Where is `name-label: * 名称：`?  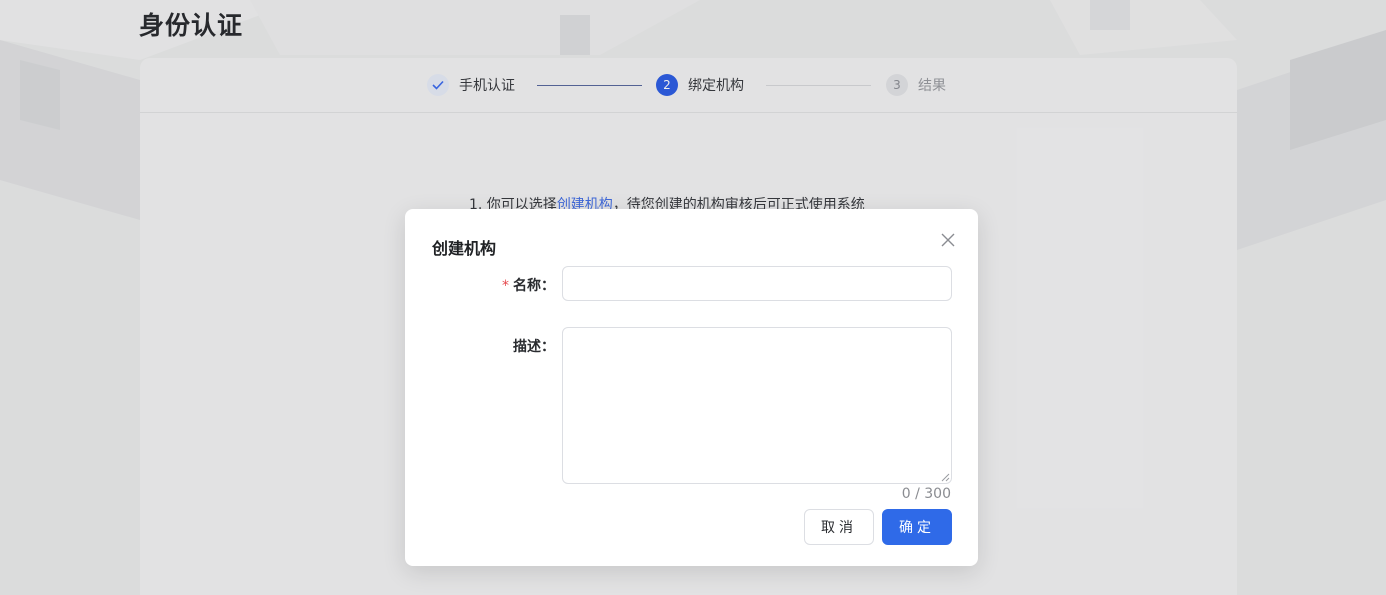
name-label: * 名称： is located at coordinates (528, 286).